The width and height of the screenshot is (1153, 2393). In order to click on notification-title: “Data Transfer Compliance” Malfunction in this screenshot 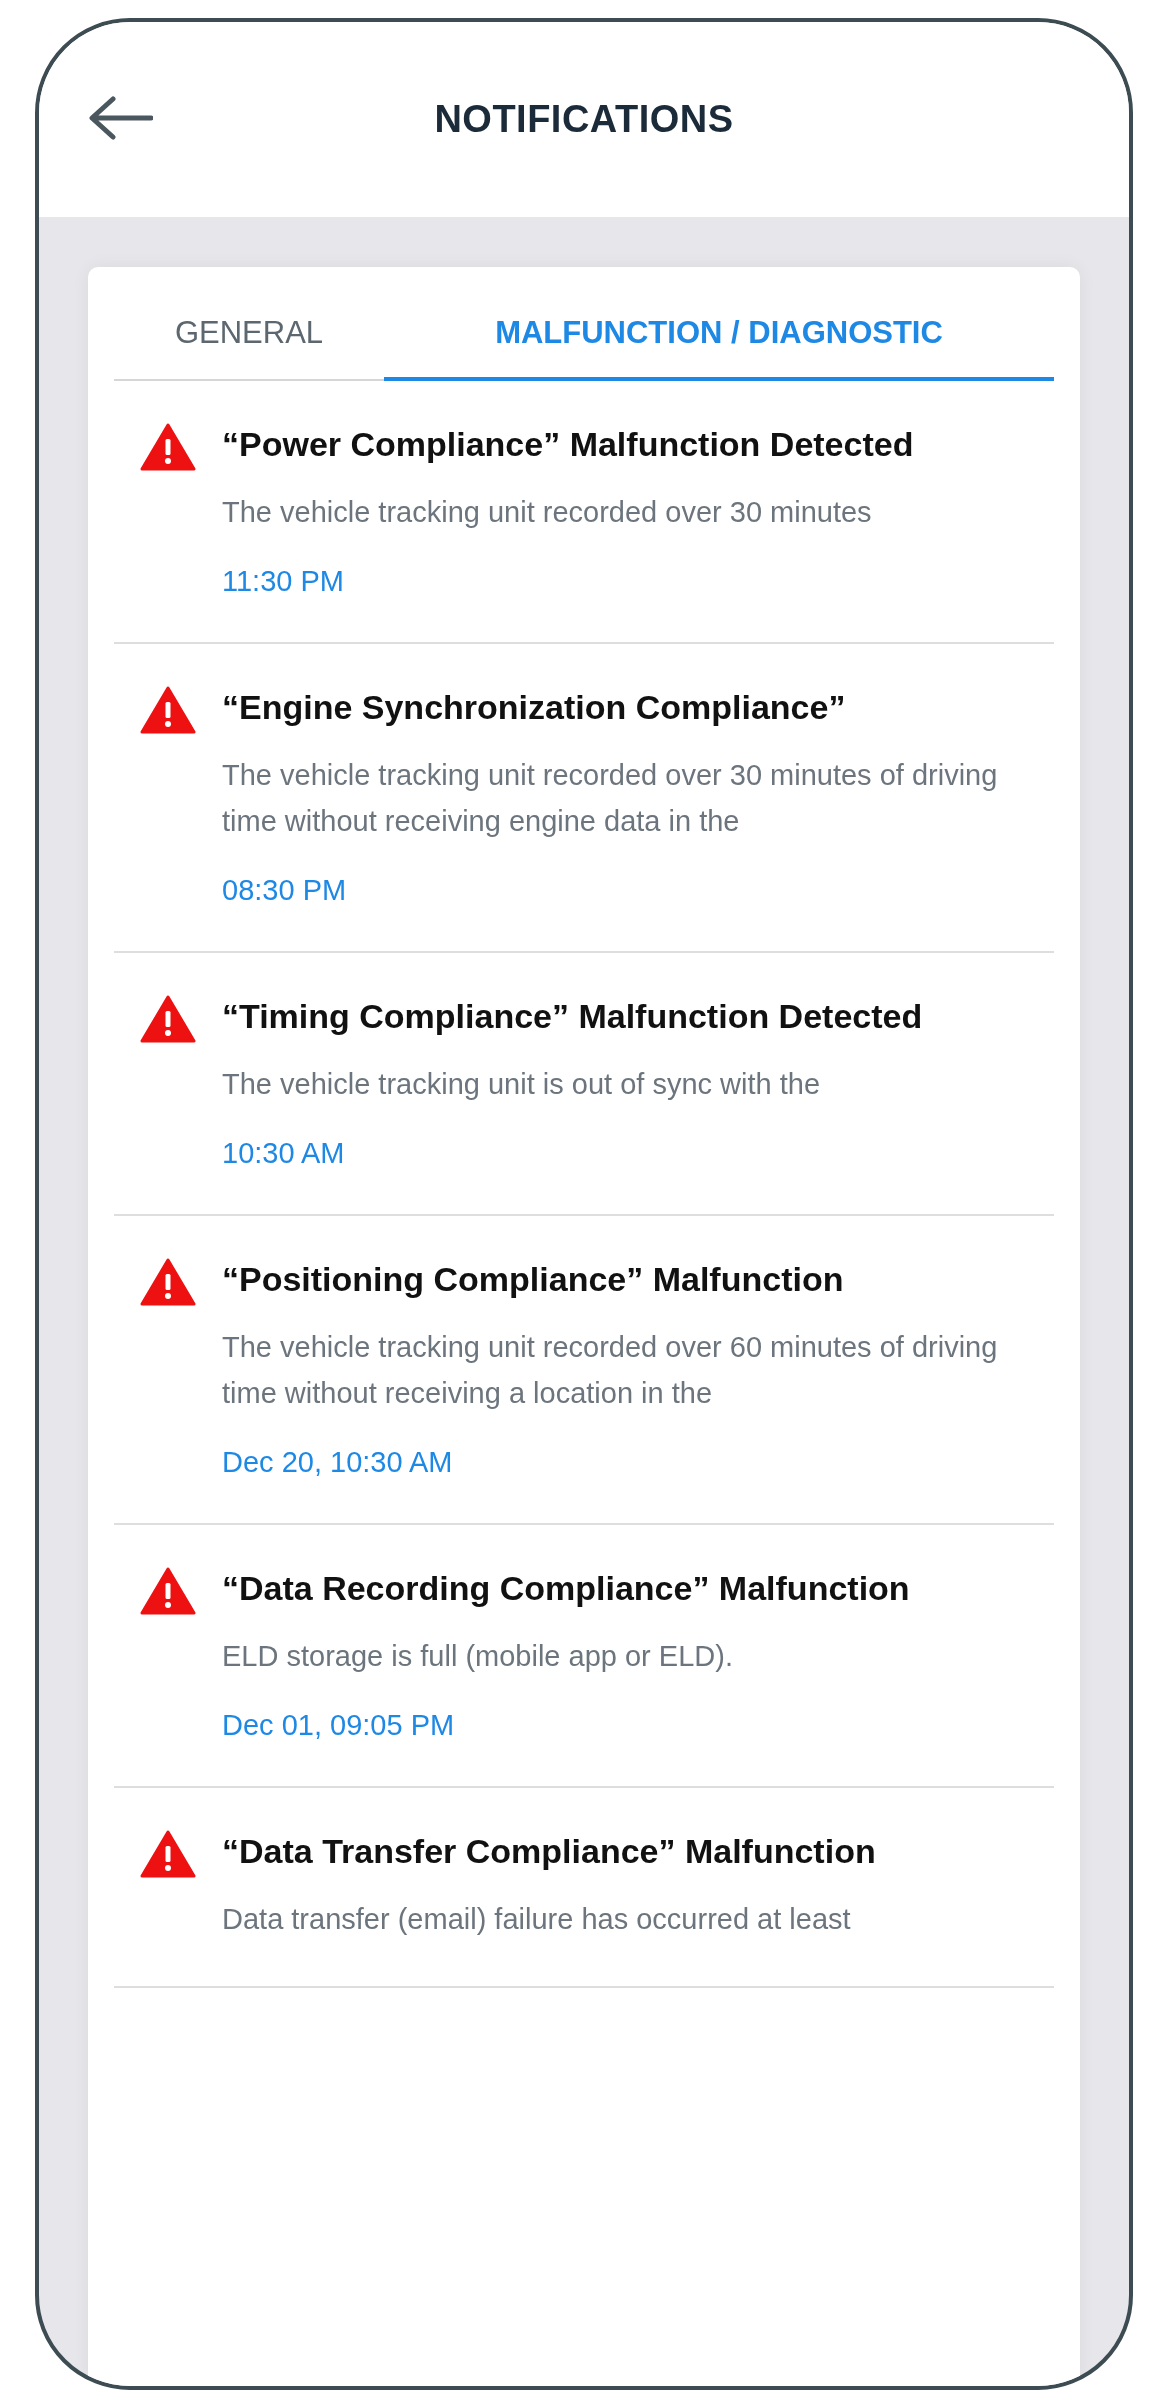, I will do `click(549, 1851)`.